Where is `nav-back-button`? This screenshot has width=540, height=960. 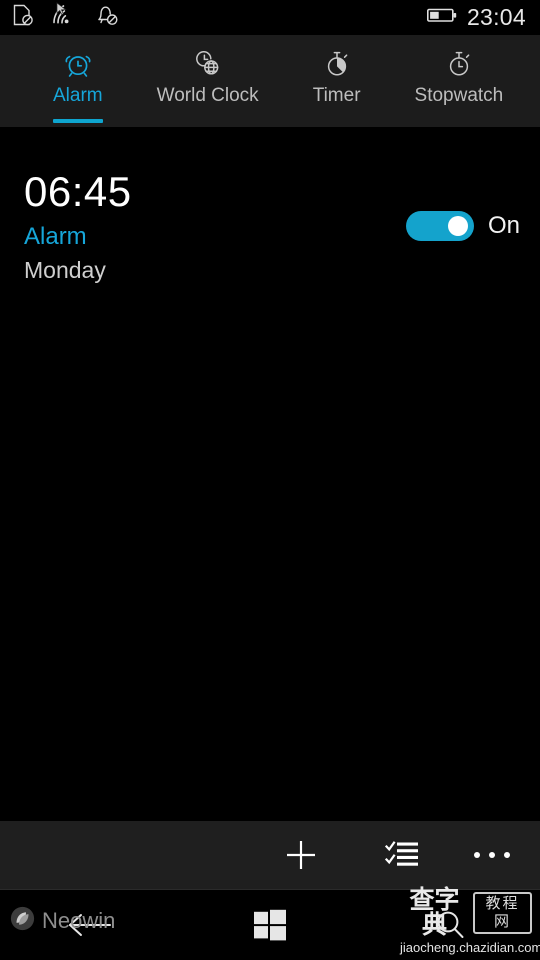 nav-back-button is located at coordinates (90, 925).